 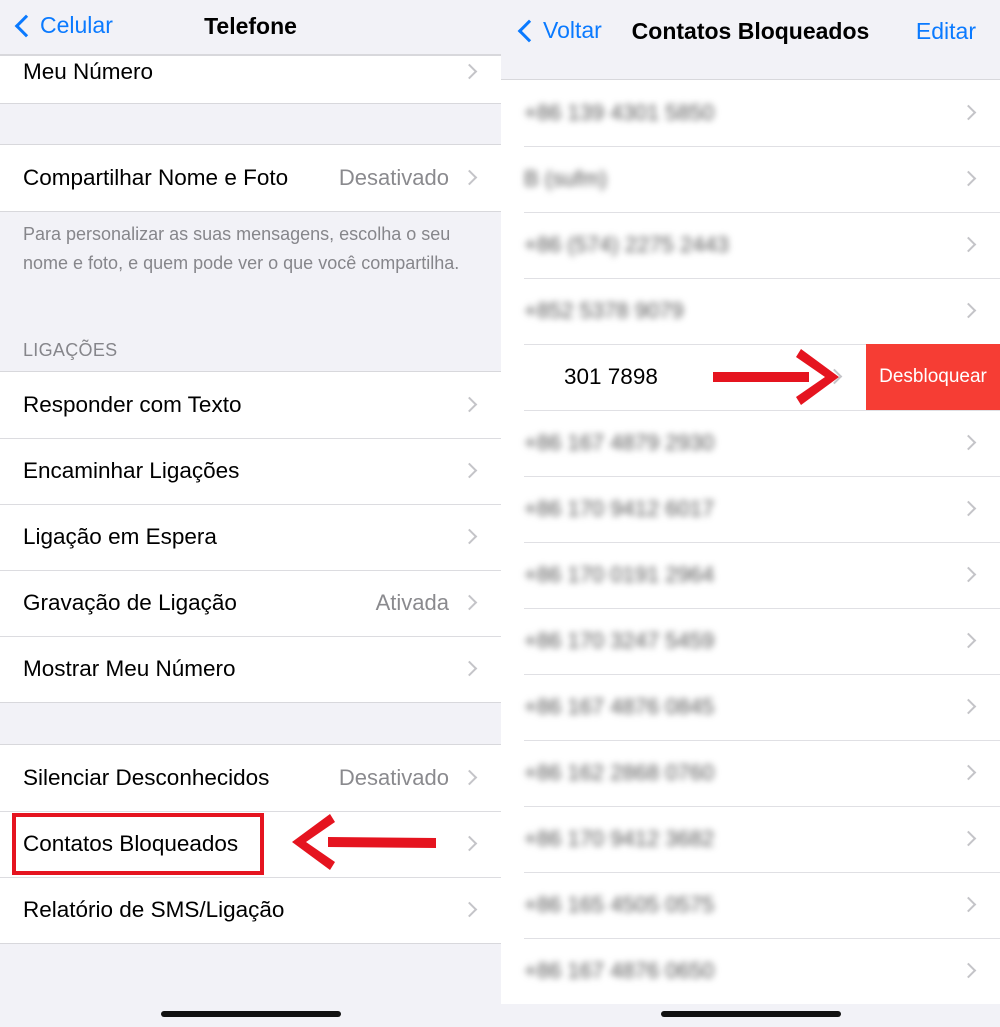 I want to click on contact-number: B (sufm), so click(x=566, y=178).